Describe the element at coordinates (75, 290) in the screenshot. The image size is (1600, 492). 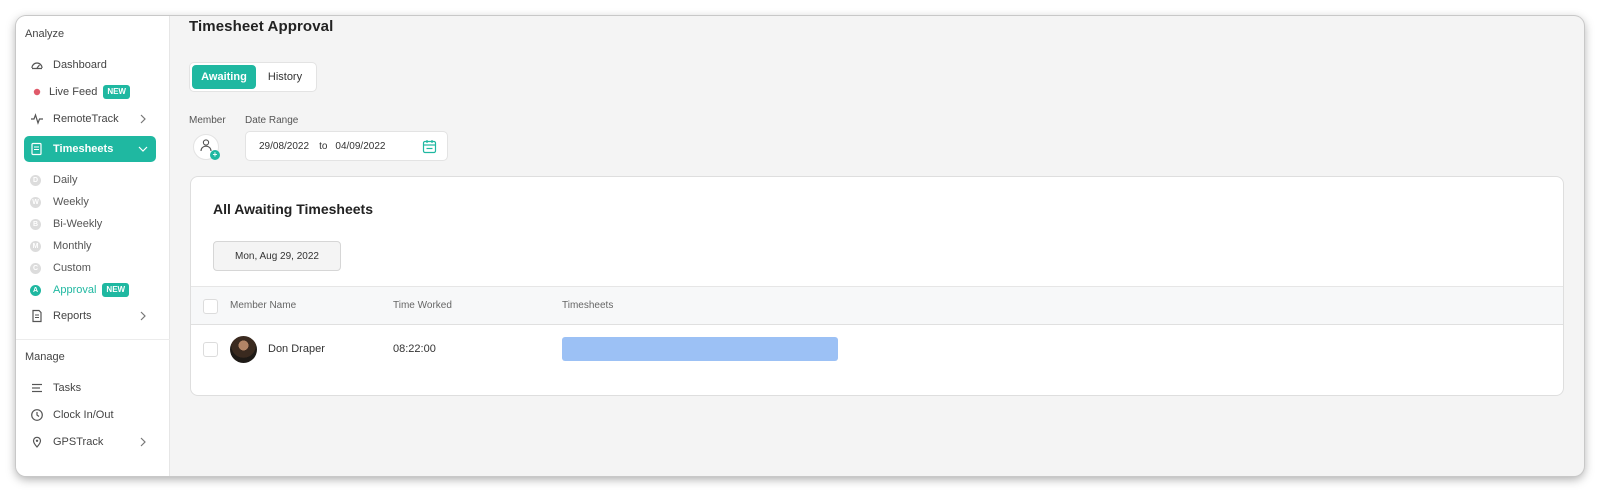
I see `sub-item-label: Approval` at that location.